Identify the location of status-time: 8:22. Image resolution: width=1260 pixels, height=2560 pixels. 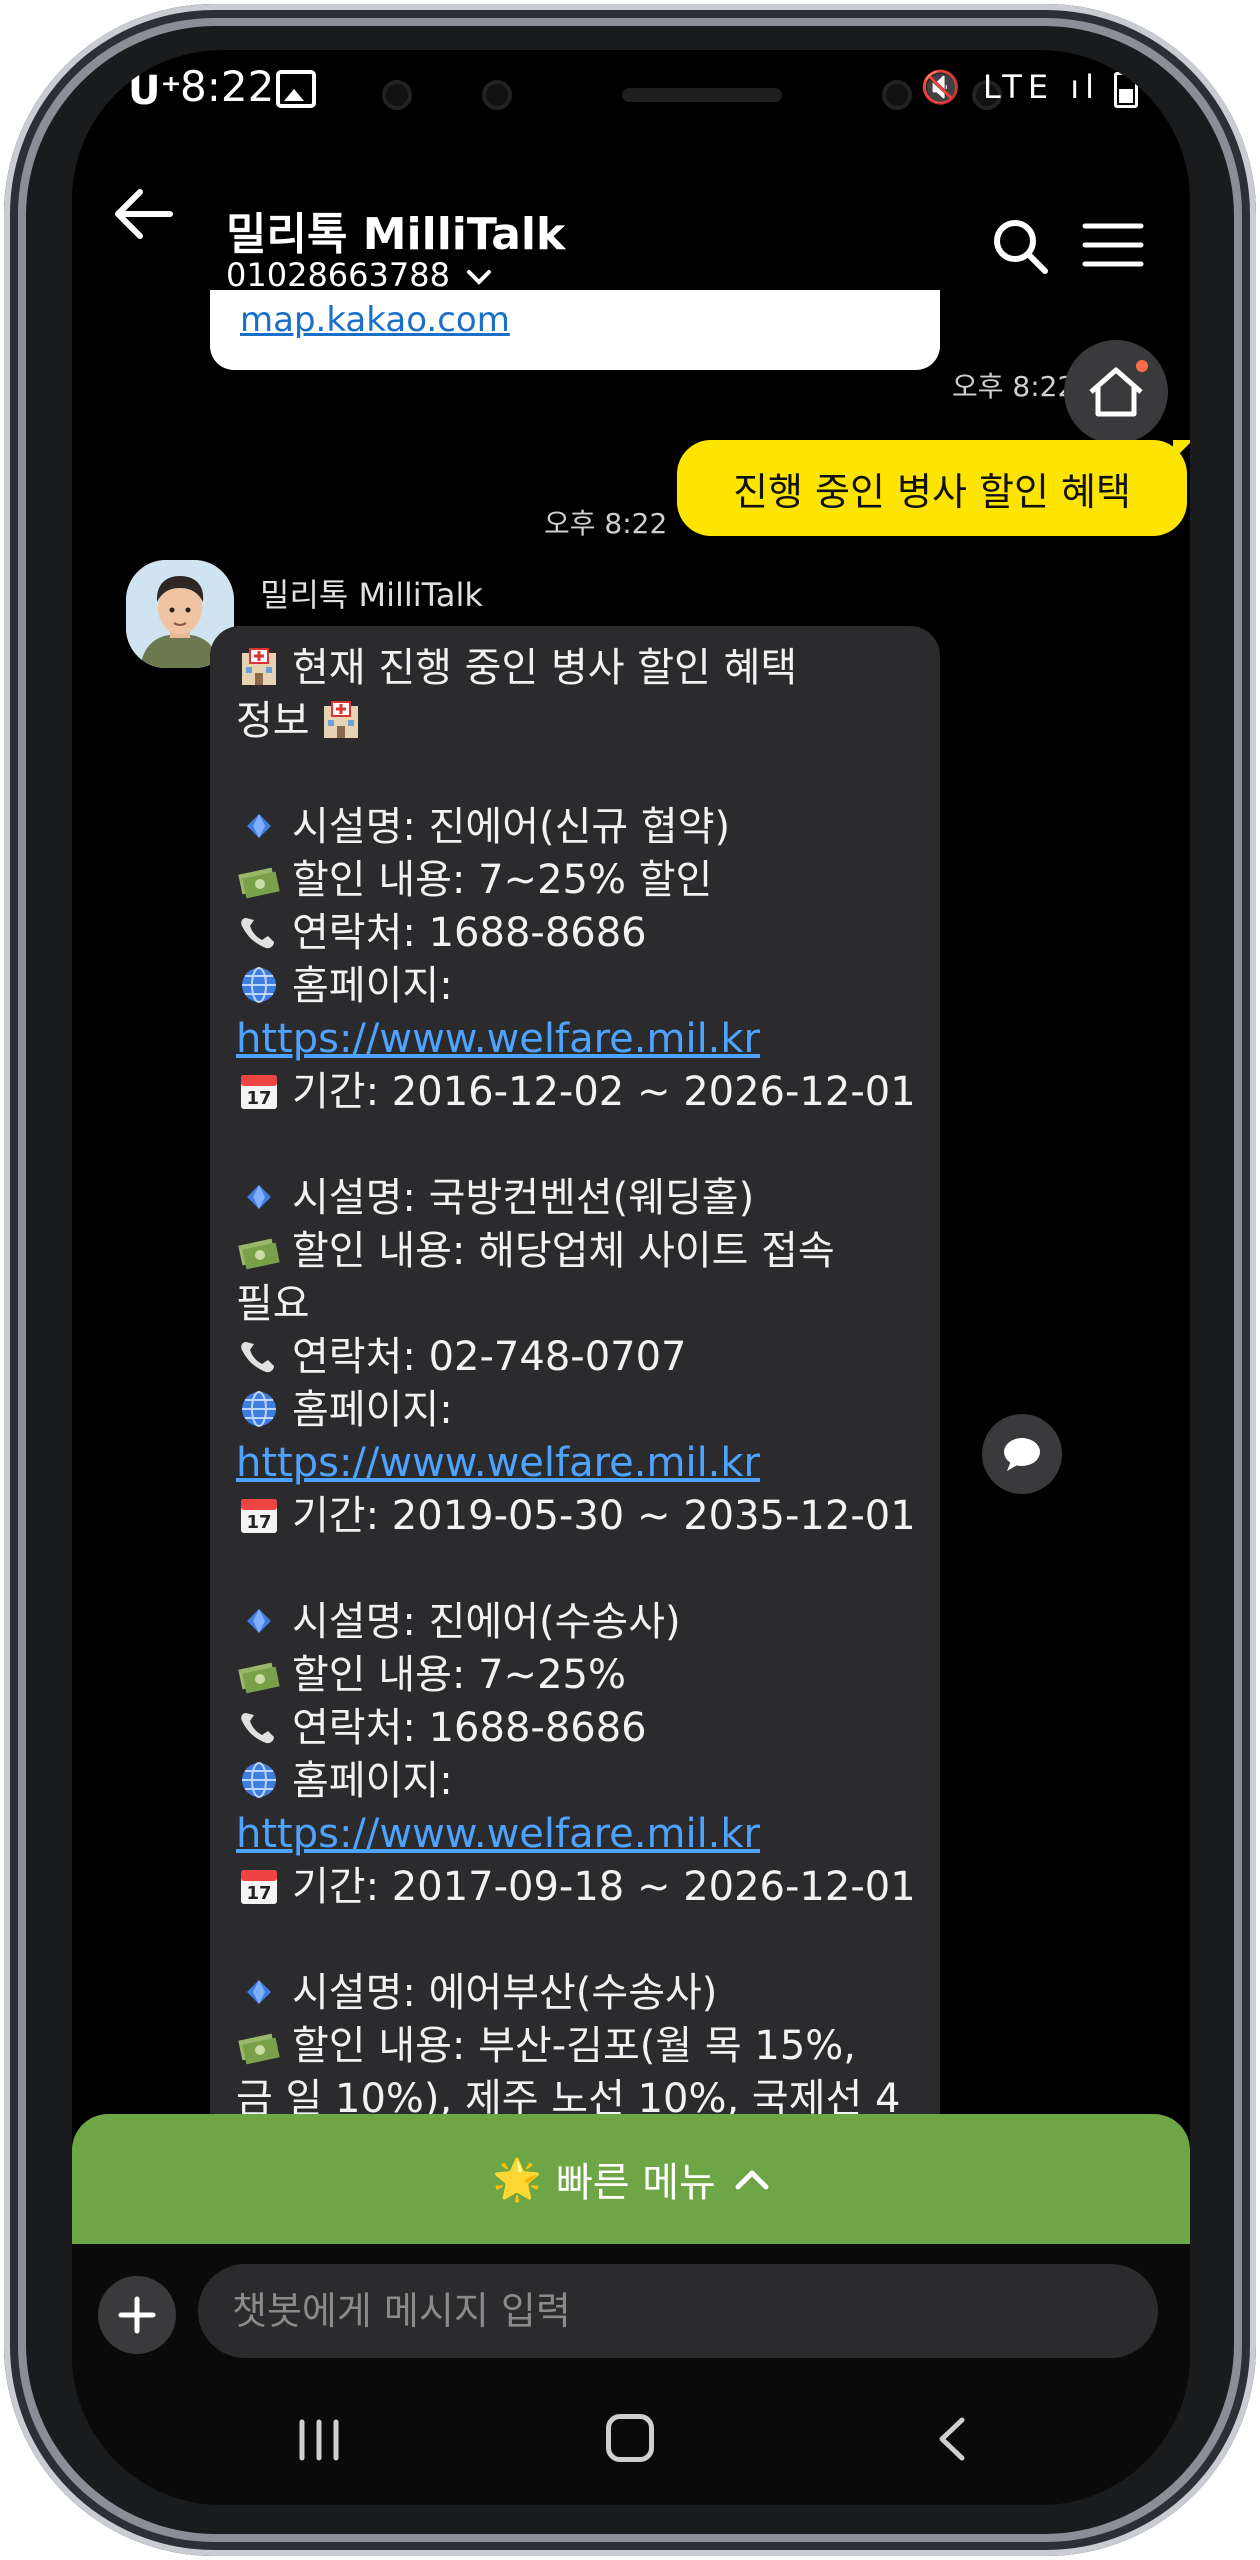
(227, 86).